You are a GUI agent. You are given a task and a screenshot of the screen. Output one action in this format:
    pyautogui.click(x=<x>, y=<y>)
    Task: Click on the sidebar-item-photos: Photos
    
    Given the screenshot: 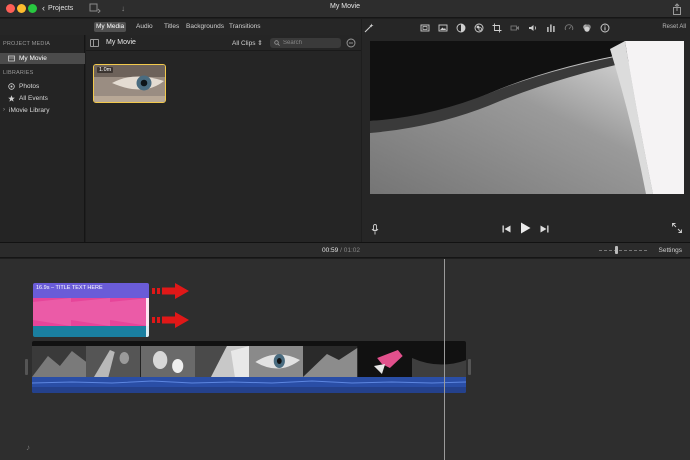 What is the action you would take?
    pyautogui.click(x=42, y=86)
    